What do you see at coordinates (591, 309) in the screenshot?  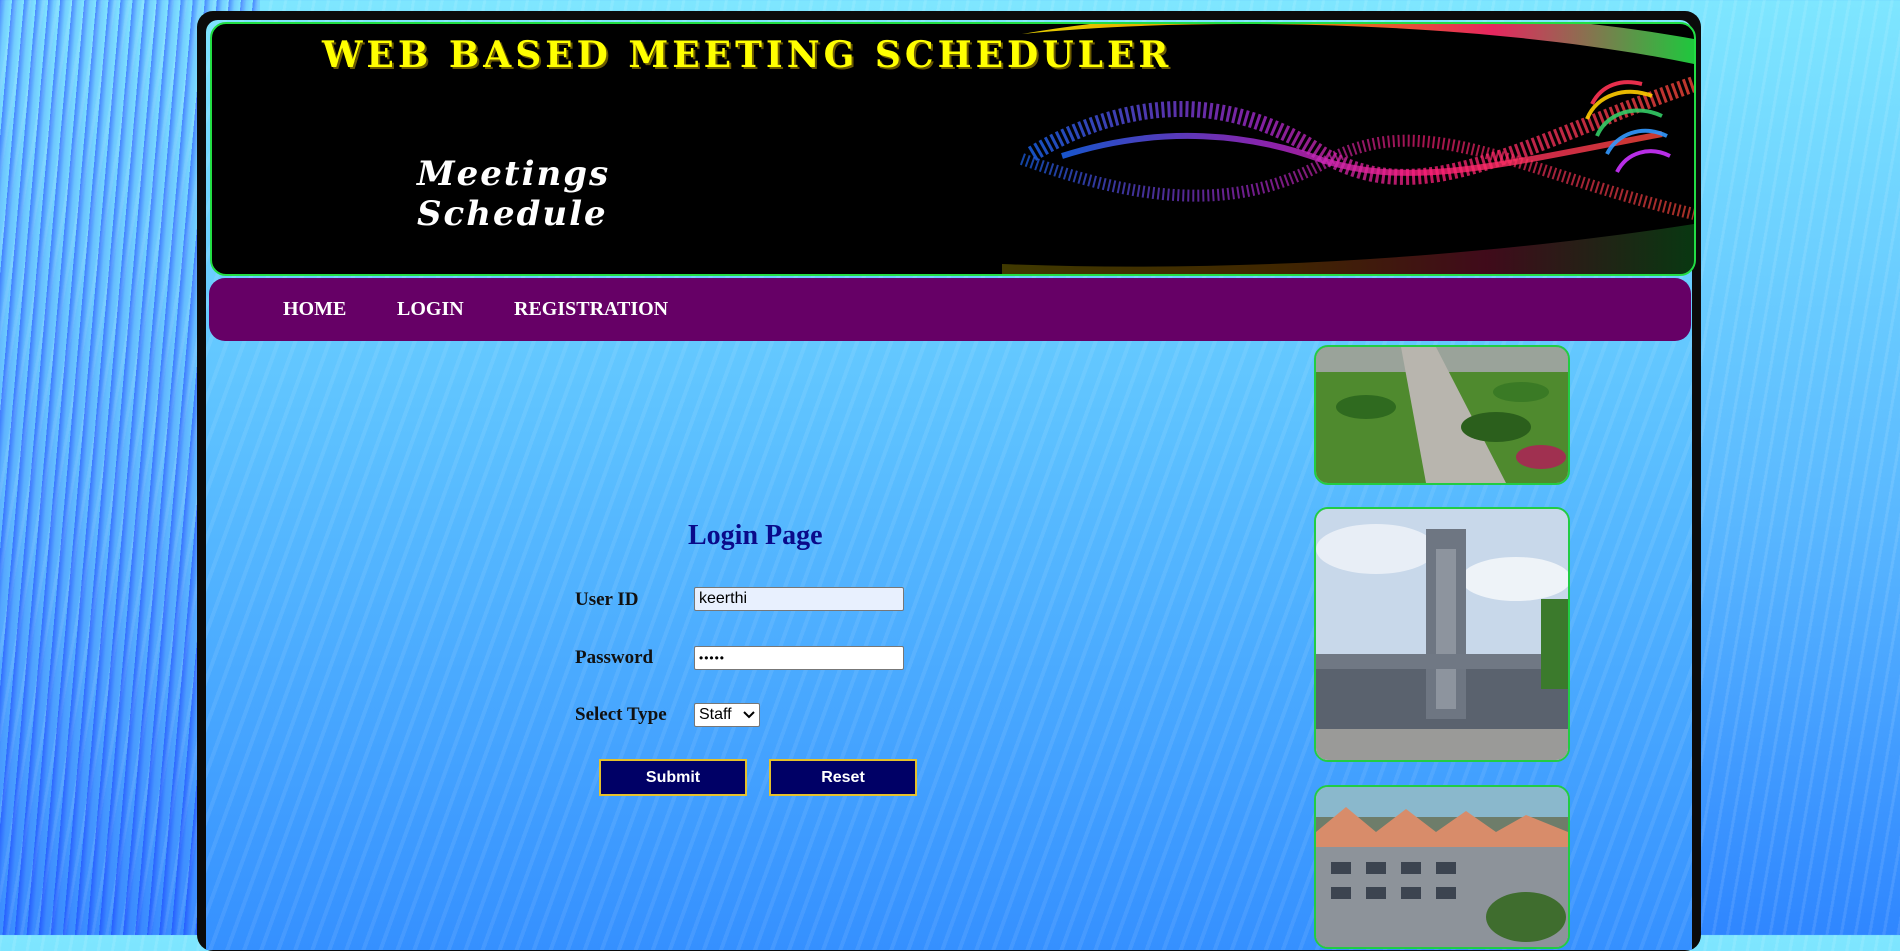 I see `nav-item-registration: REGISTRATION` at bounding box center [591, 309].